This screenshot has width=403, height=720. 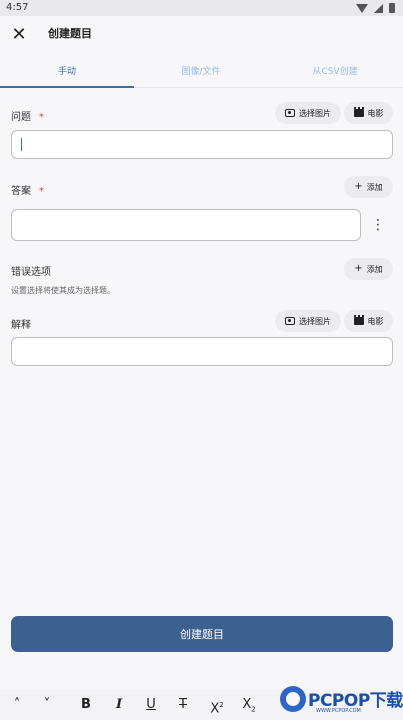 I want to click on wrong-options-hint: 设置选择将使其成为选择题。, so click(x=63, y=290).